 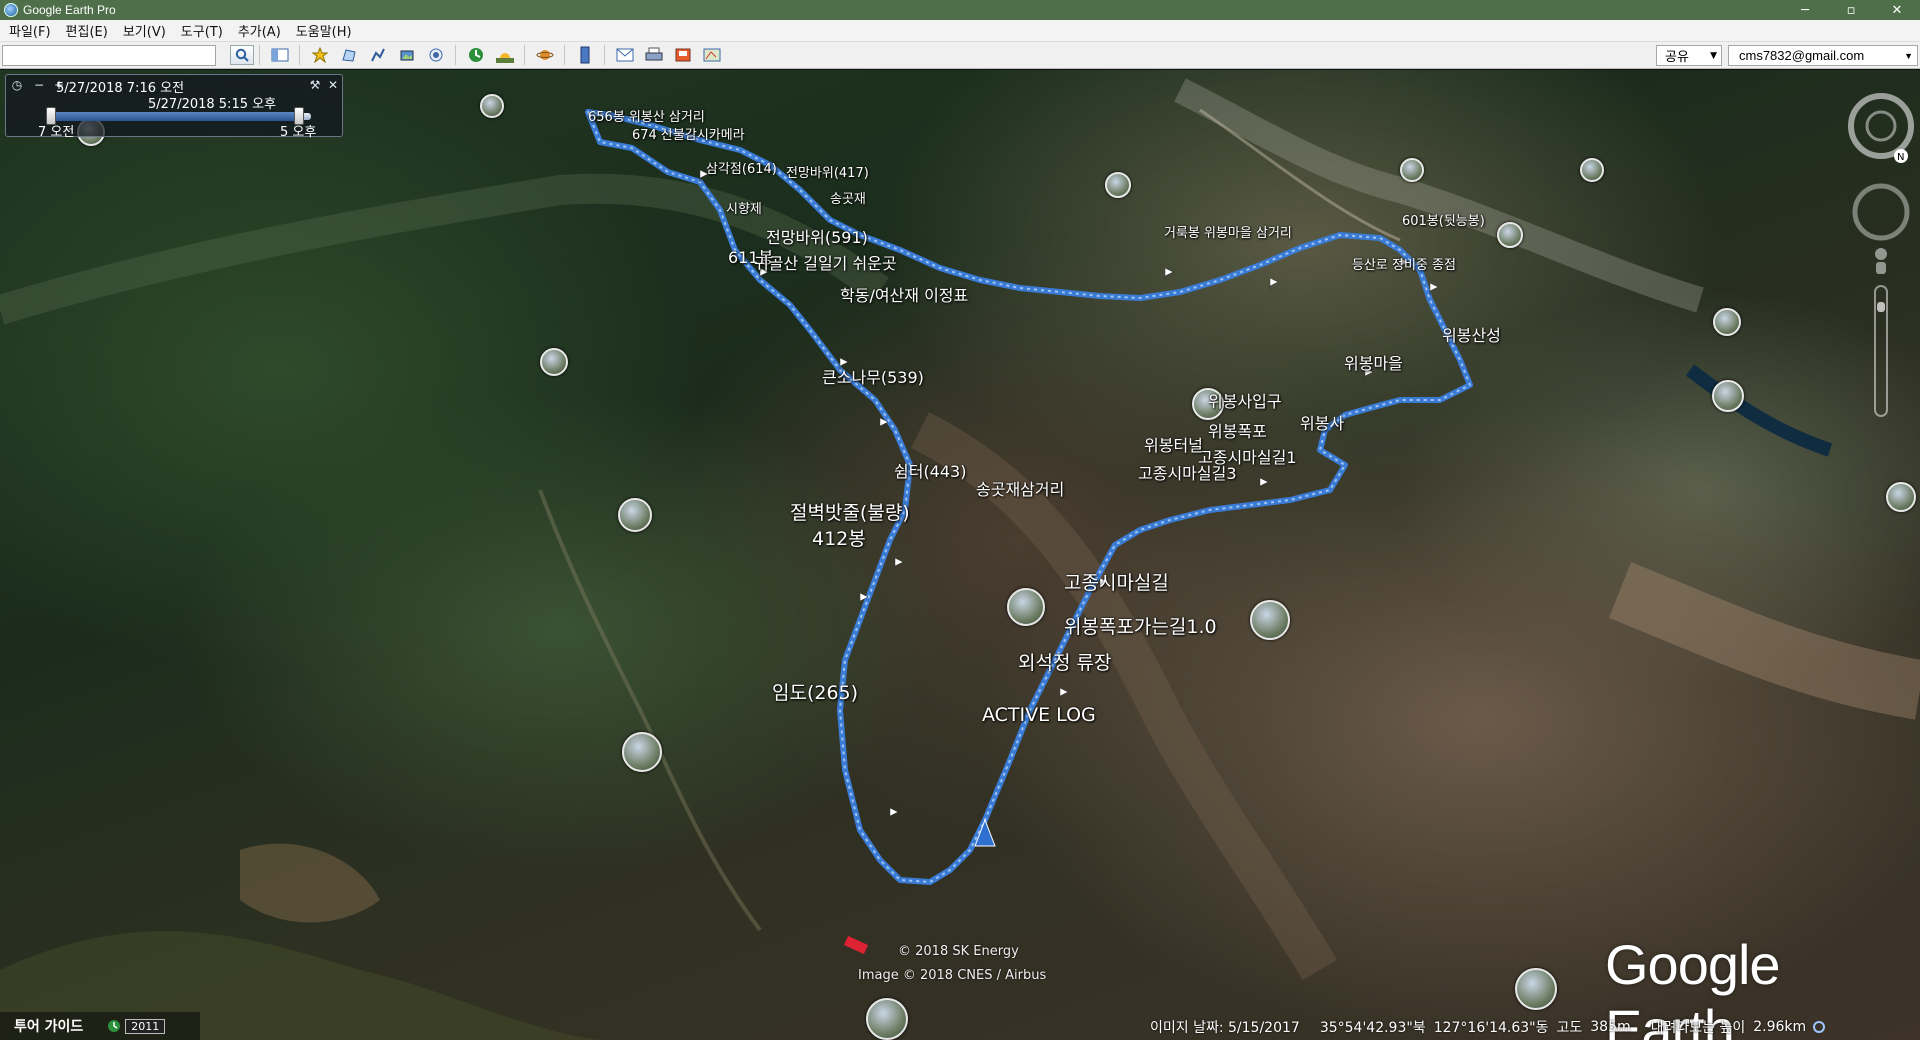 What do you see at coordinates (688, 133) in the screenshot?
I see `map-label: 674 산불감시카메라` at bounding box center [688, 133].